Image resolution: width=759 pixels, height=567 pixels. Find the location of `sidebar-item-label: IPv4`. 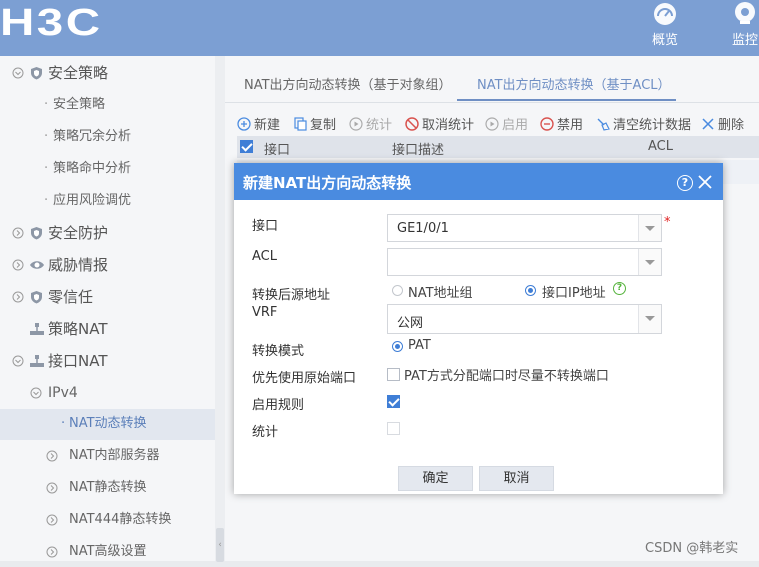

sidebar-item-label: IPv4 is located at coordinates (63, 393).